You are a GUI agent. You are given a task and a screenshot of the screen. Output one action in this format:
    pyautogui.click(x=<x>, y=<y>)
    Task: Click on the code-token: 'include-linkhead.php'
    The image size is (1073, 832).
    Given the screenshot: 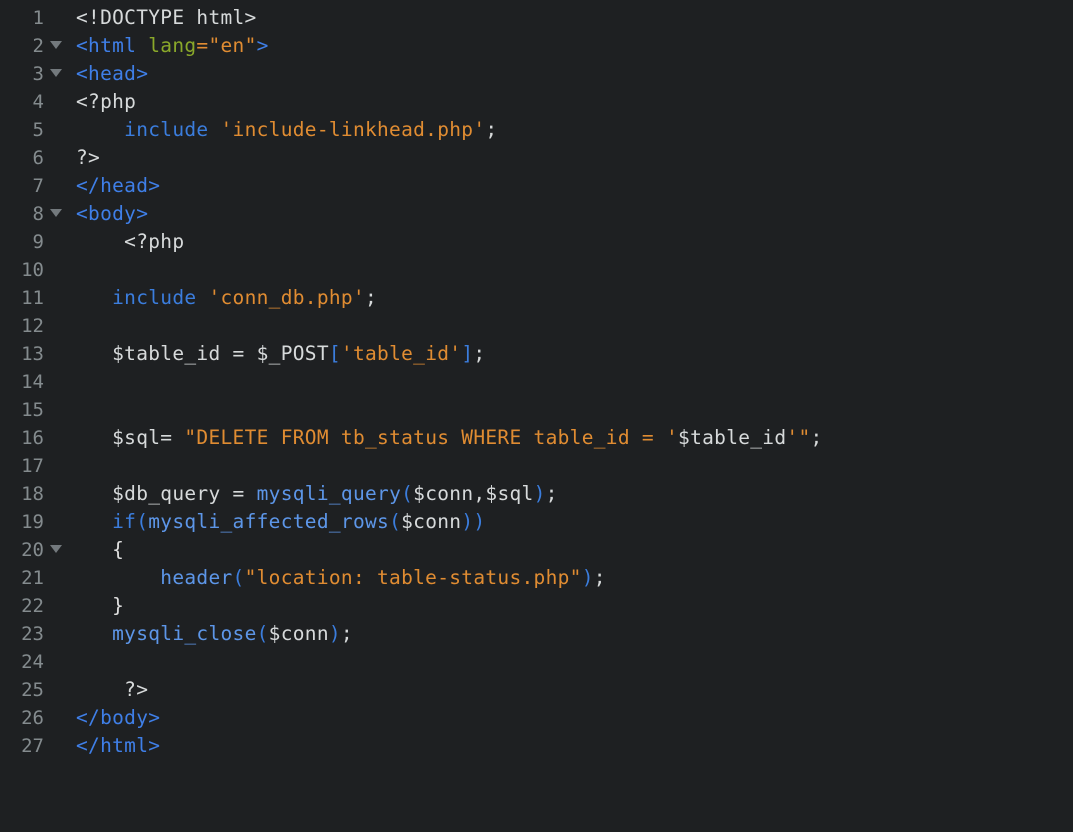 What is the action you would take?
    pyautogui.click(x=353, y=129)
    